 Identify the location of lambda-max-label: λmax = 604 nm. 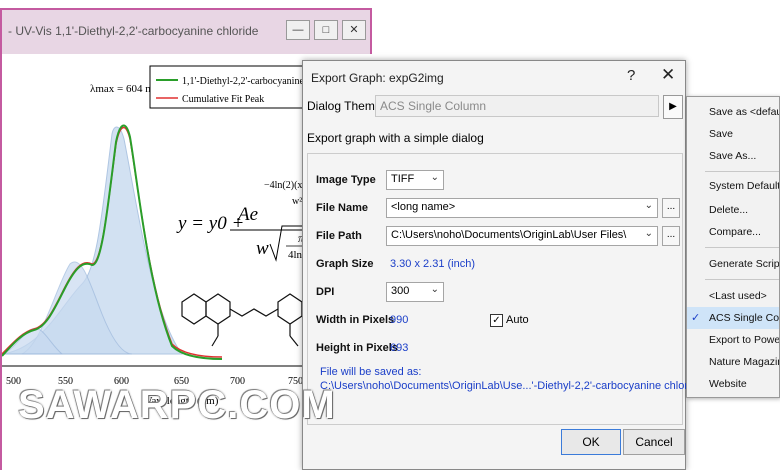
(125, 89).